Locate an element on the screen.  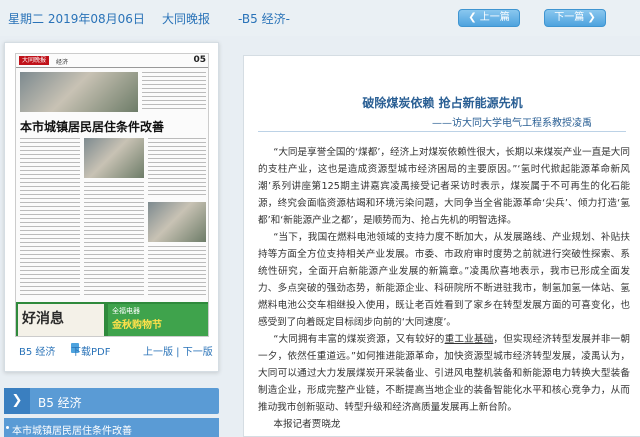
thumbnail-logo: 大同晚报 is located at coordinates (34, 60).